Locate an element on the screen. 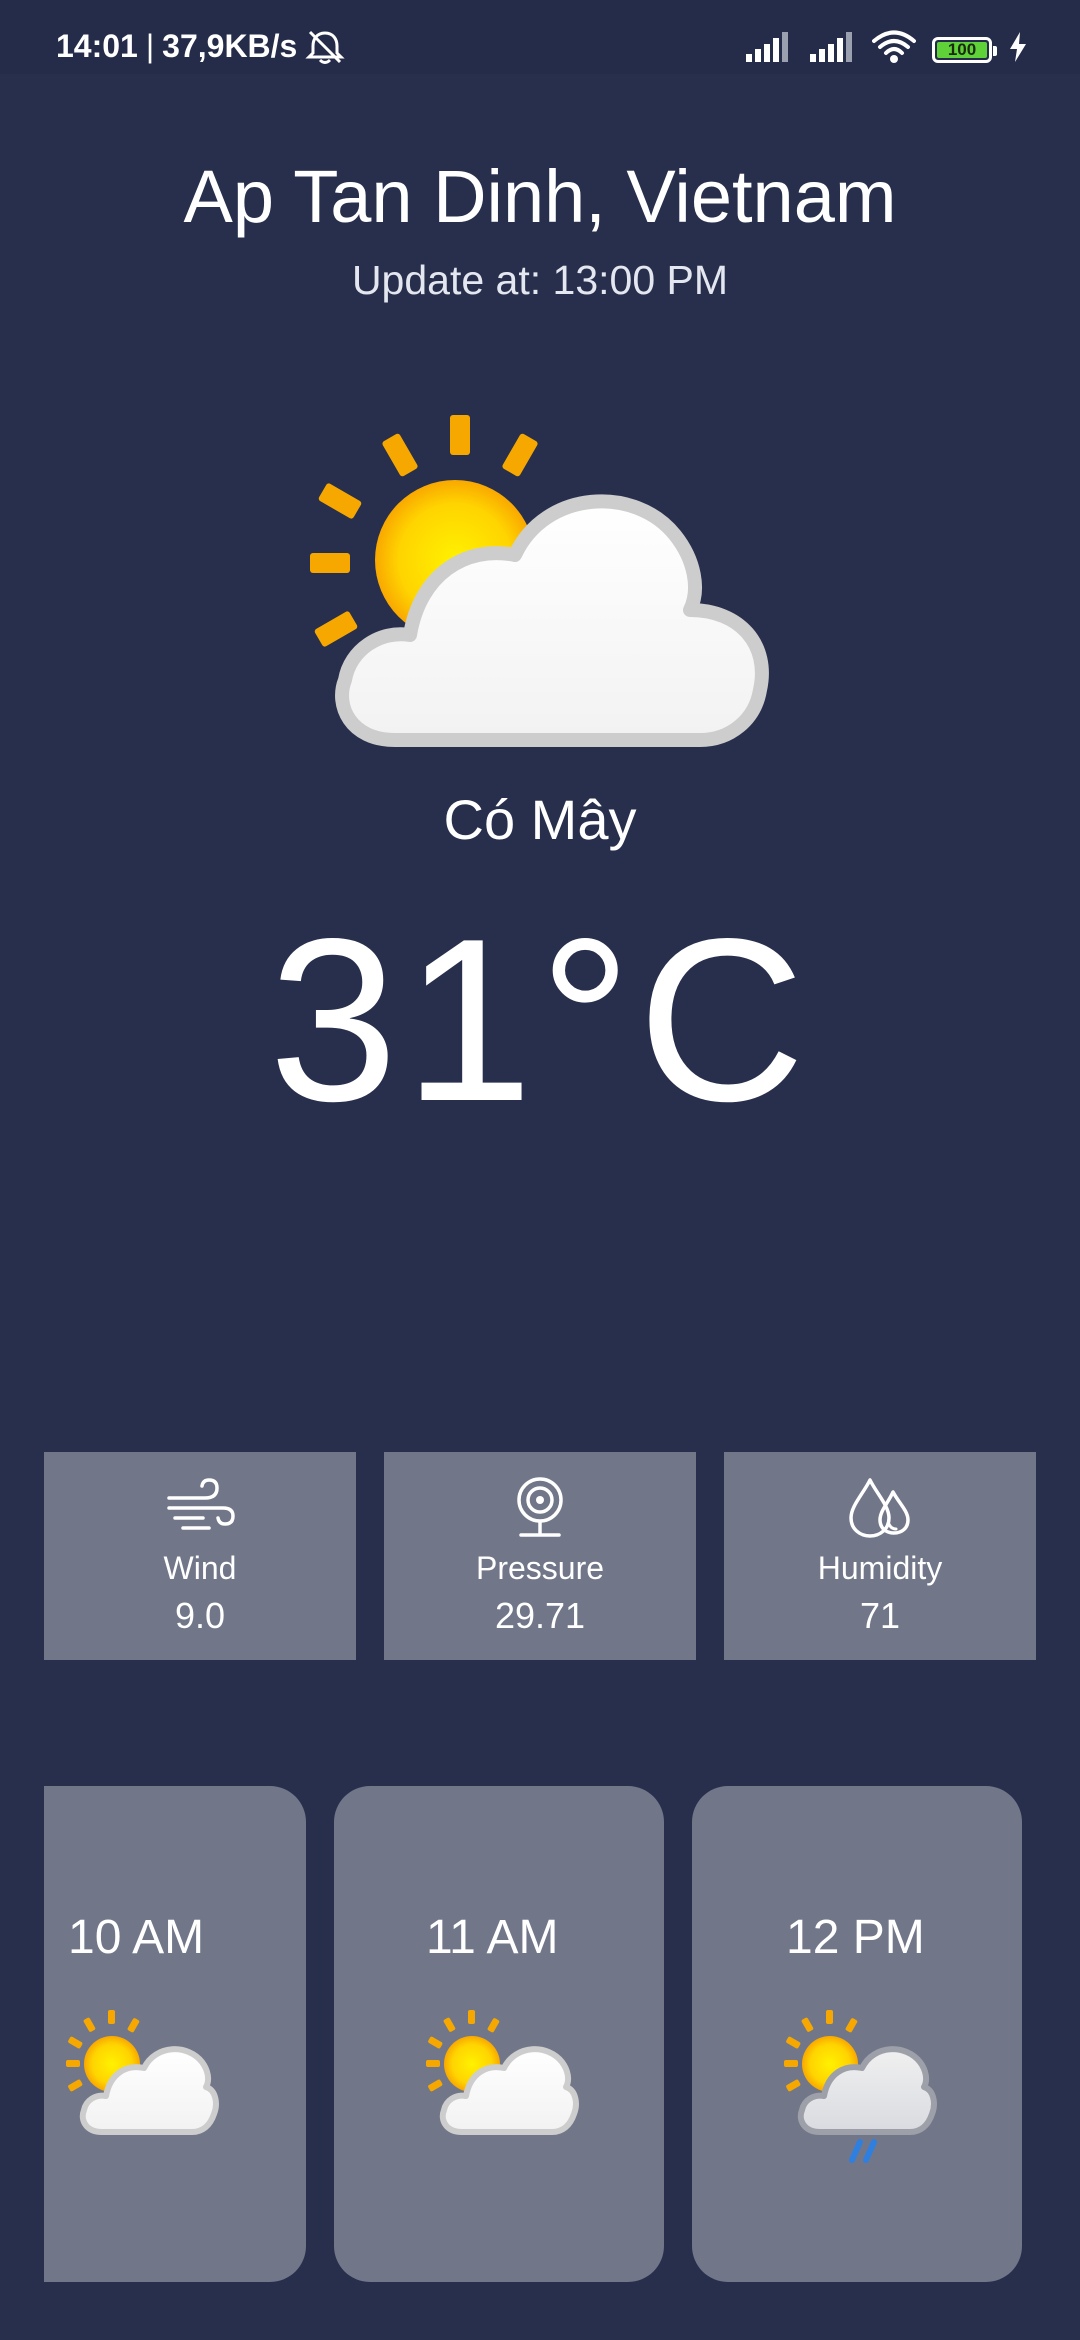 This screenshot has height=2340, width=1080. stat-card-wind: Wind 9.0 is located at coordinates (200, 1556).